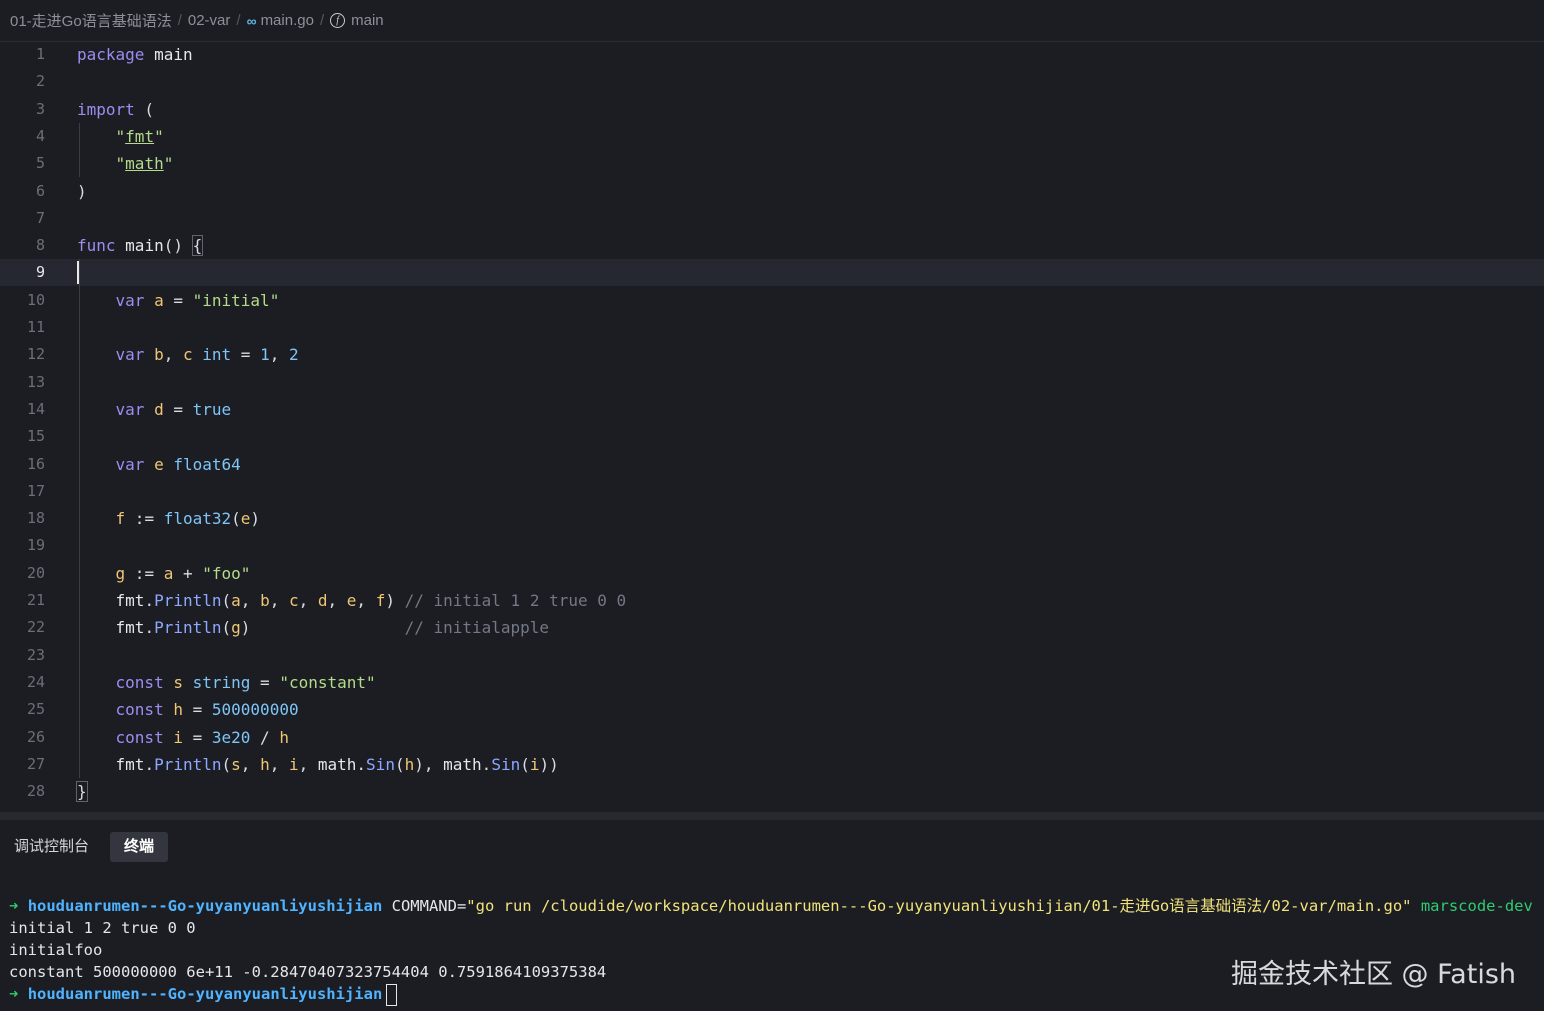 The width and height of the screenshot is (1544, 1011). What do you see at coordinates (772, 55) in the screenshot?
I see `code-line: 1 package main` at bounding box center [772, 55].